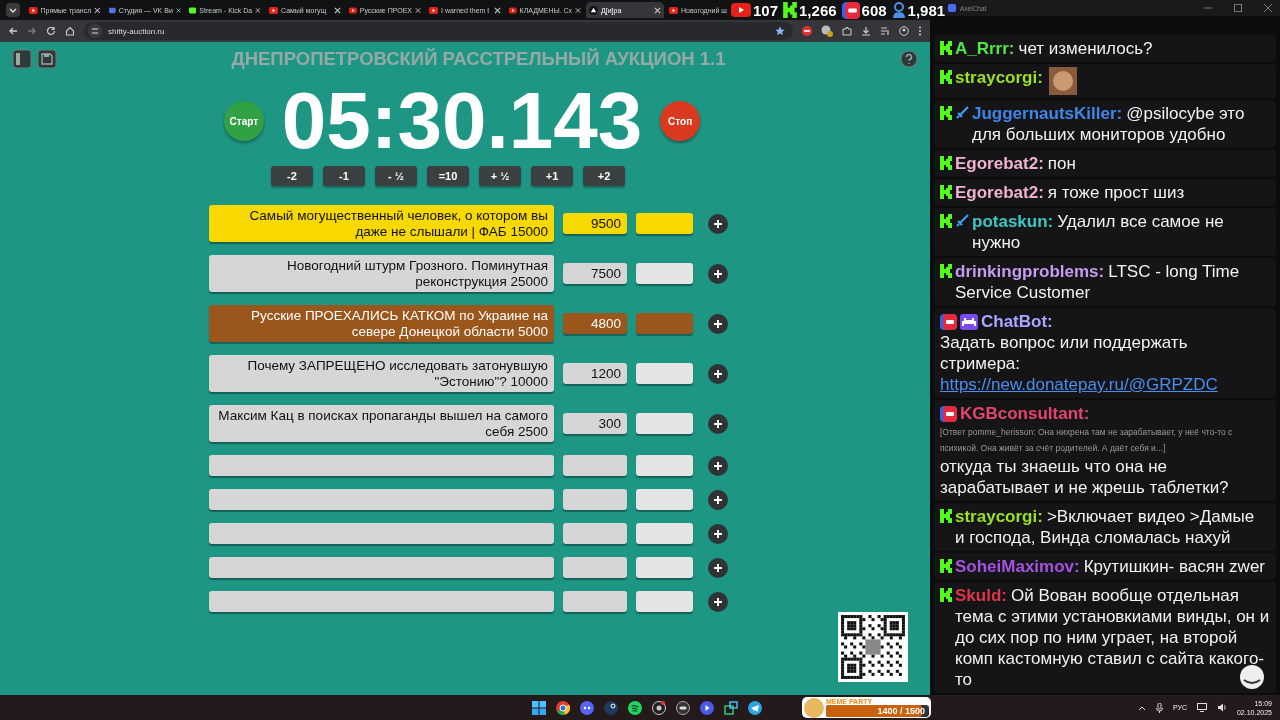 This screenshot has height=720, width=1280. Describe the element at coordinates (595, 323) in the screenshot. I see `lot-amount-field: 4800` at that location.